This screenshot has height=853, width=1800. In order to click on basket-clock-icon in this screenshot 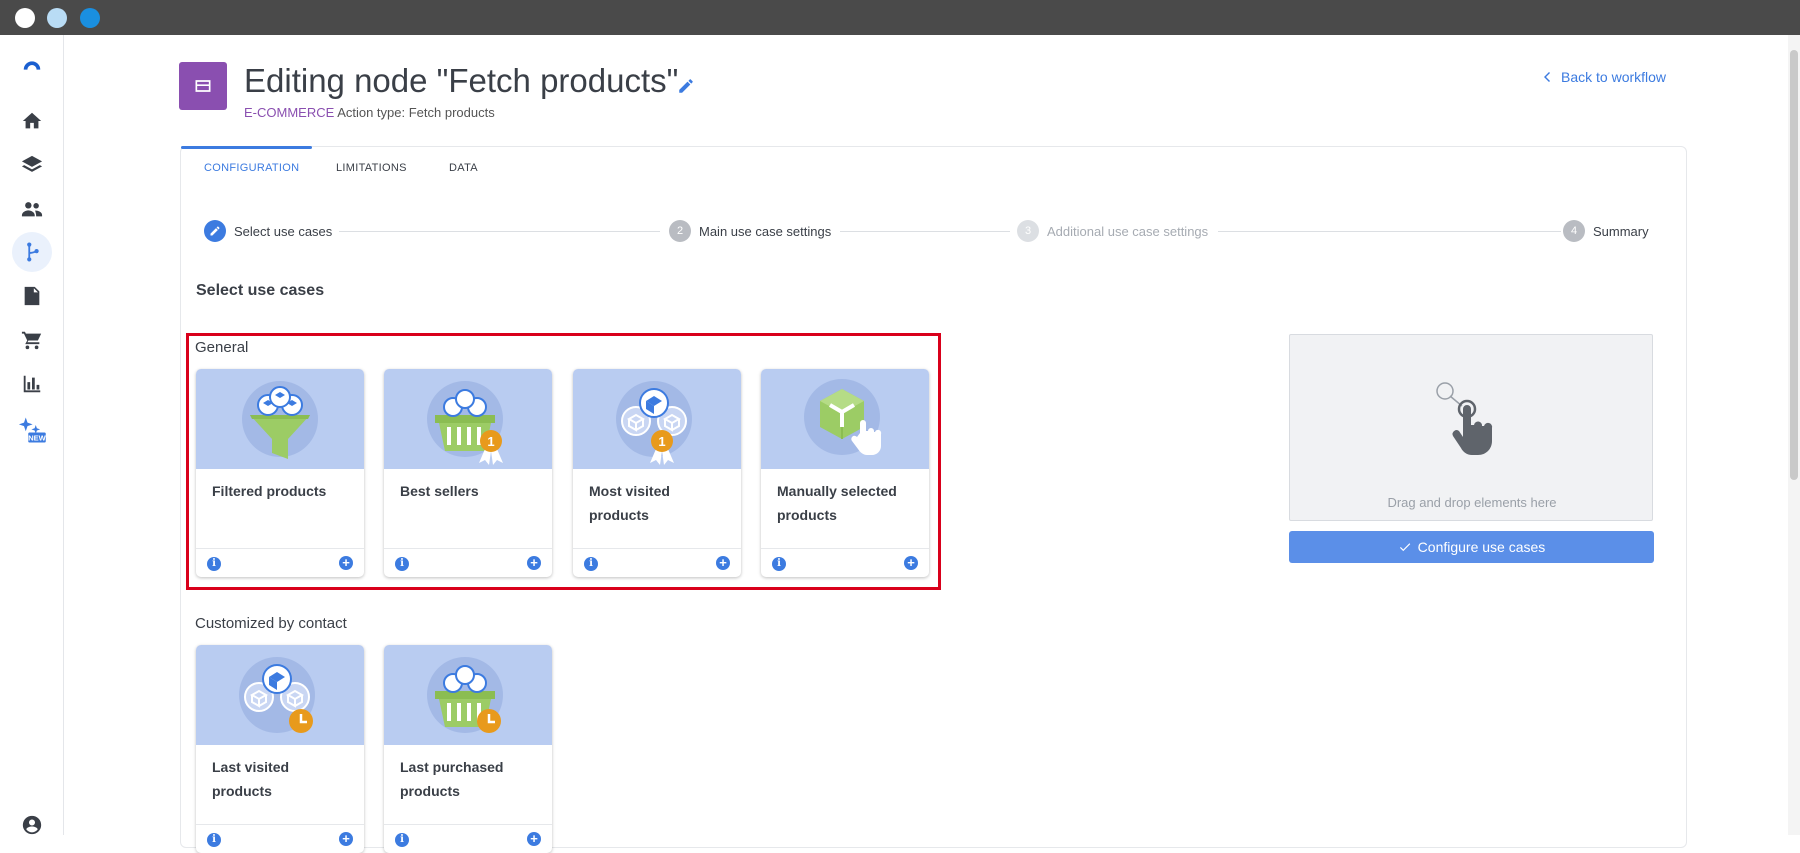, I will do `click(468, 695)`.